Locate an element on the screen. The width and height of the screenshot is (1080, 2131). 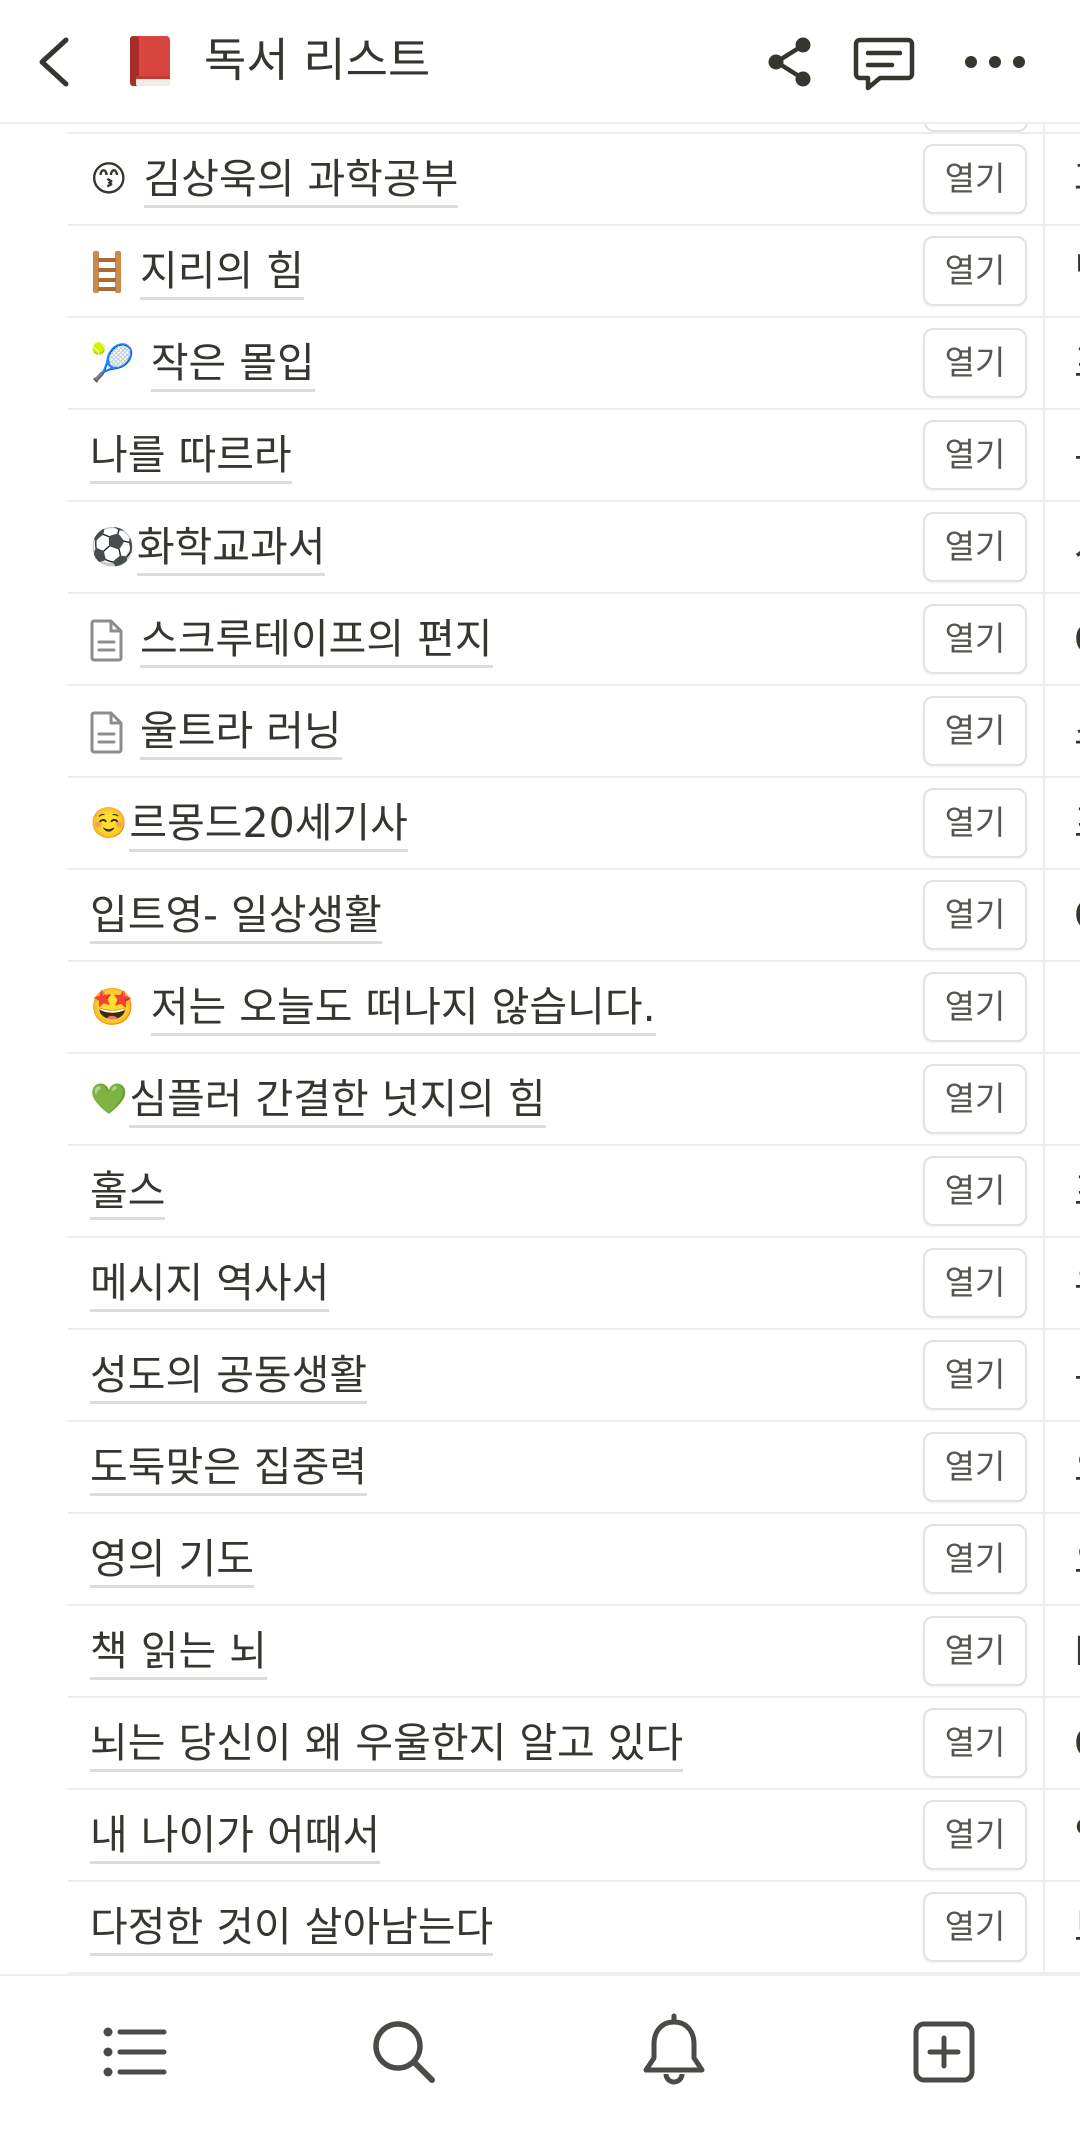
row-title-cell: ⚽ 화학교과서 is located at coordinates (208, 548).